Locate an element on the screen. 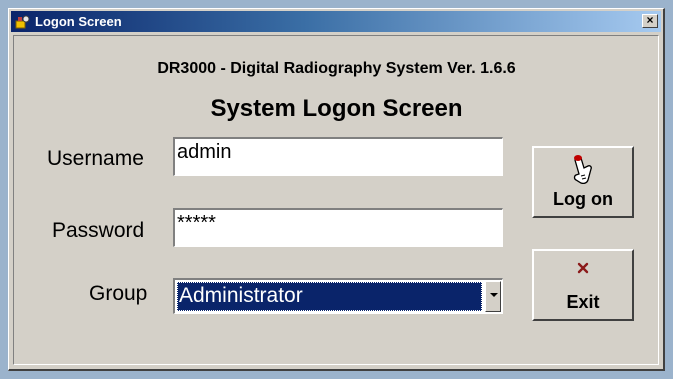 The height and width of the screenshot is (379, 673). logon-button: Log on is located at coordinates (583, 182).